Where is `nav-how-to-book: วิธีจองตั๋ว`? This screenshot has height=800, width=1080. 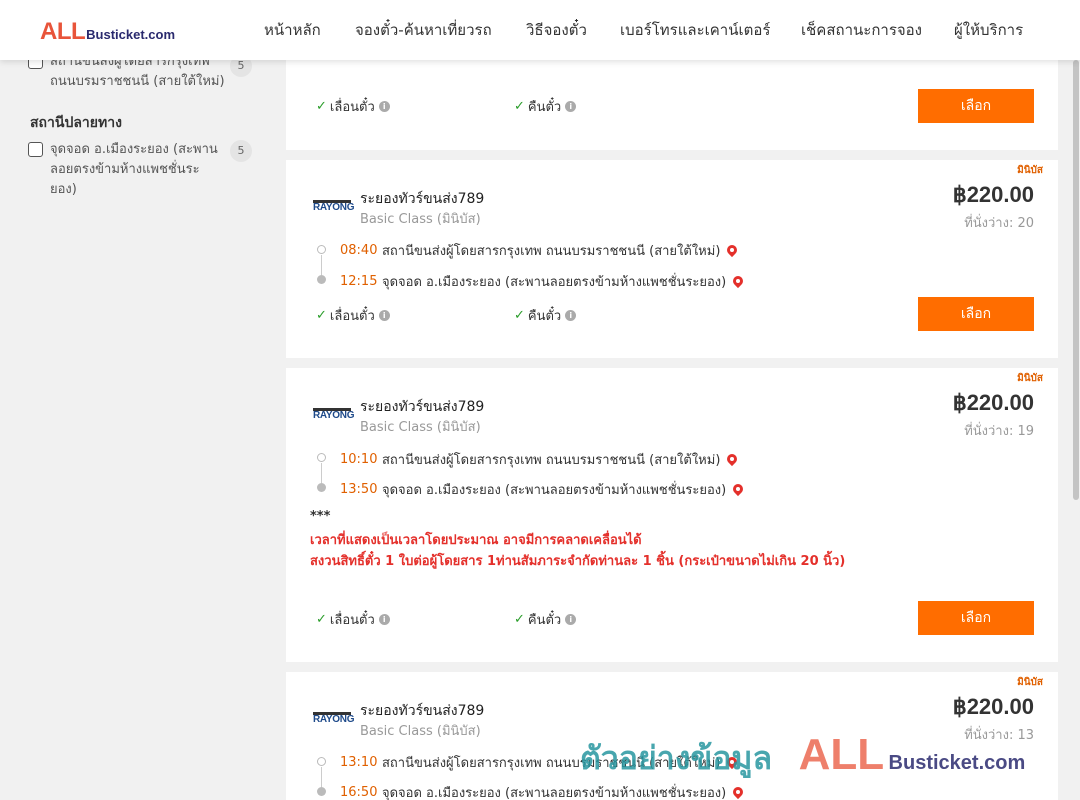
nav-how-to-book: วิธีจองตั๋ว is located at coordinates (556, 30).